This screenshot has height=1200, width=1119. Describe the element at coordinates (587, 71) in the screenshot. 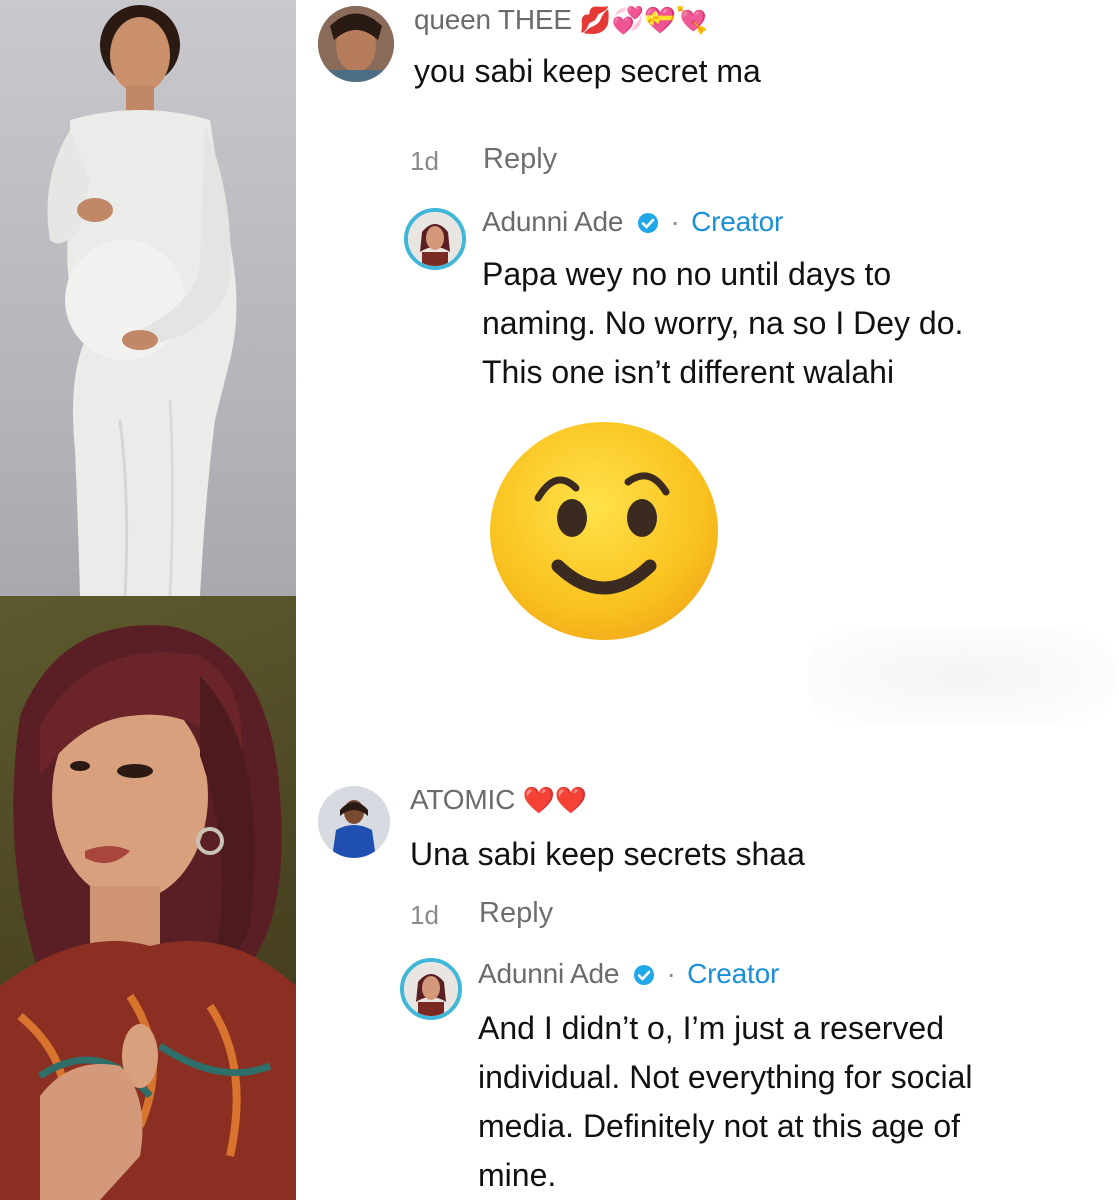

I see `comment-text: you sabi keep secret ma` at that location.